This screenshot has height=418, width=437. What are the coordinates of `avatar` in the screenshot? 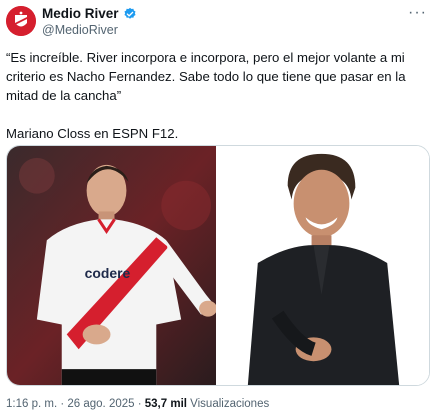 It's located at (21, 21).